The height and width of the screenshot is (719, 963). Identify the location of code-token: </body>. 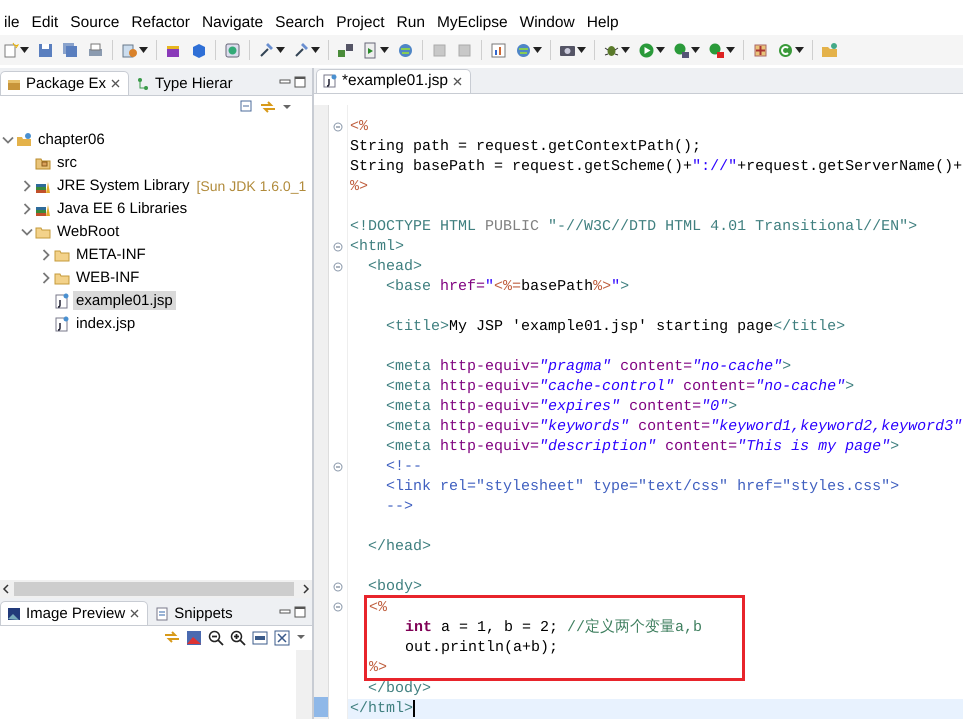
(399, 688).